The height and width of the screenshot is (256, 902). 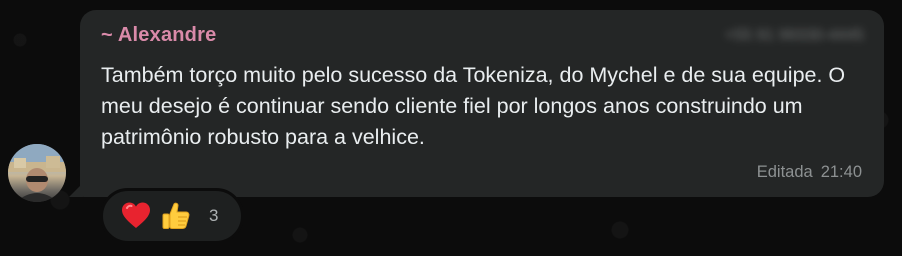 What do you see at coordinates (841, 172) in the screenshot?
I see `message-time: 21:40` at bounding box center [841, 172].